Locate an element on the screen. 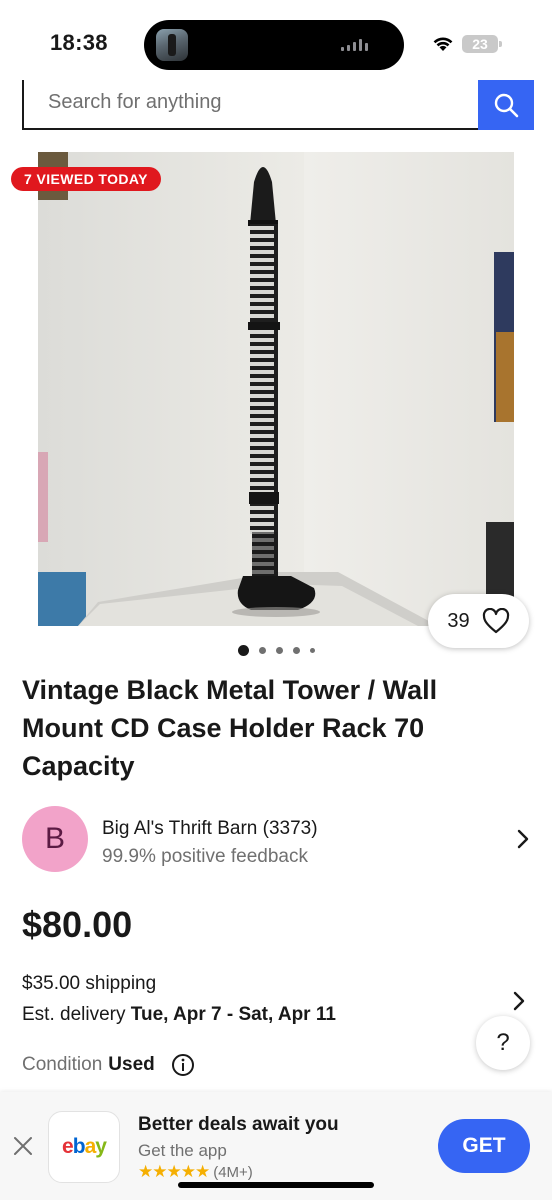  rating-count: (4M+) is located at coordinates (233, 1172).